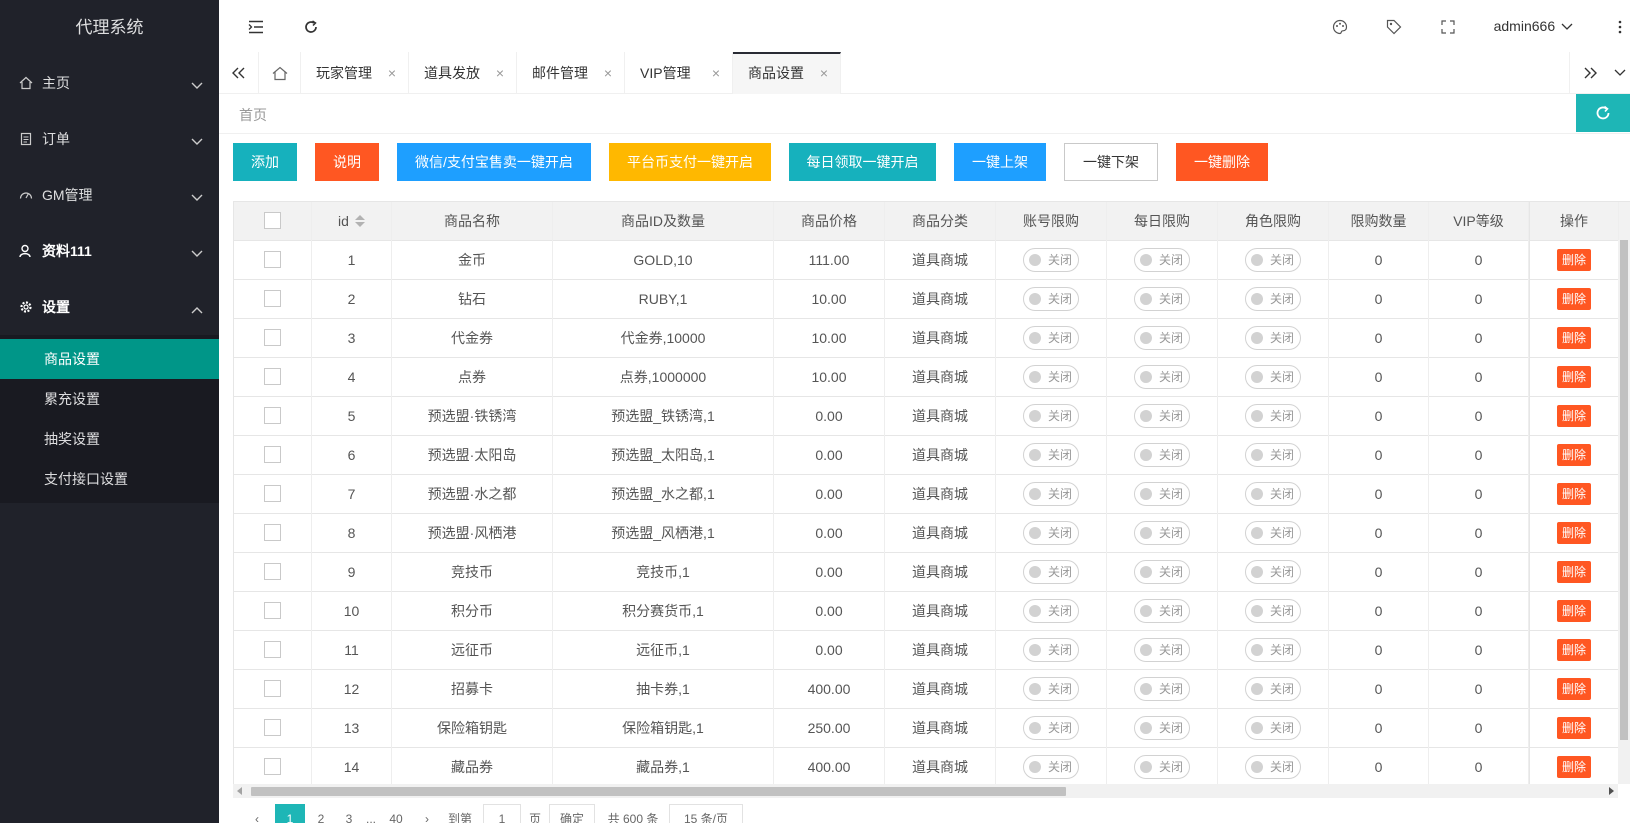 This screenshot has height=823, width=1630. Describe the element at coordinates (1619, 73) in the screenshot. I see `tabs-menu-chevron-icon` at that location.